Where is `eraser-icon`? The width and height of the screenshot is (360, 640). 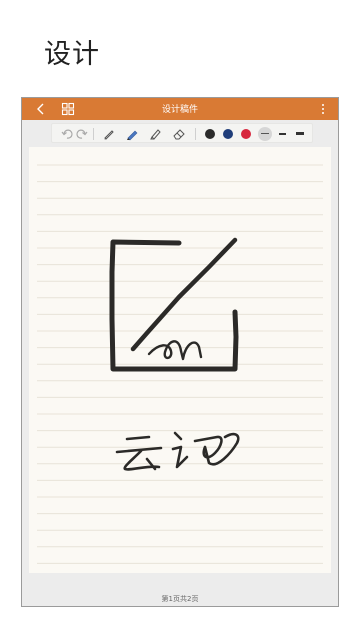 eraser-icon is located at coordinates (179, 134).